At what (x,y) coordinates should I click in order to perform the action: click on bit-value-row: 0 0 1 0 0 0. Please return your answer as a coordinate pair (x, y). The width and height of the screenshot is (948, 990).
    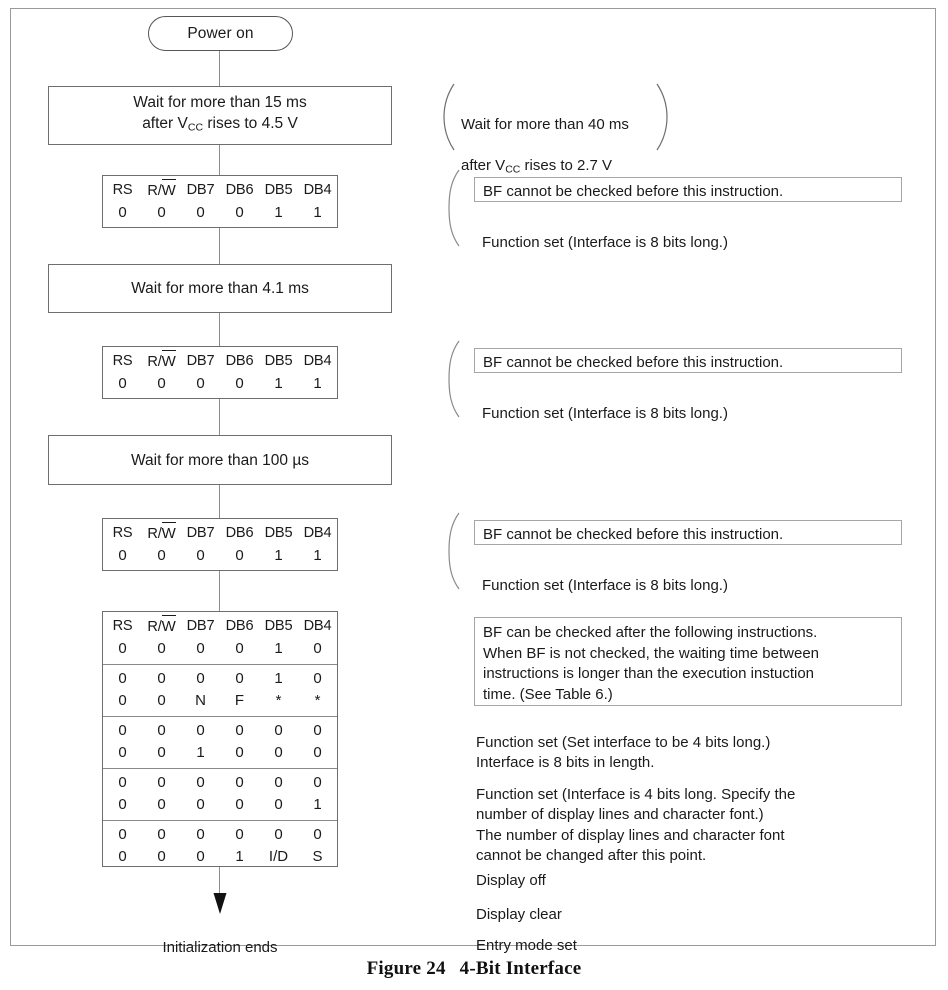
    Looking at the image, I should click on (220, 753).